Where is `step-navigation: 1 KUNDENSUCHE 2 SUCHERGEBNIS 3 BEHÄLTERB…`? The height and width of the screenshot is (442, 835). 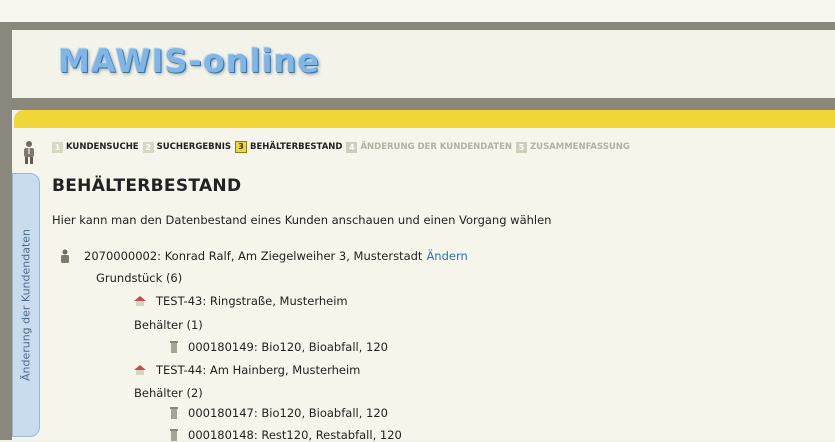
step-navigation: 1 KUNDENSUCHE 2 SUCHERGEBNIS 3 BEHÄLTERB… is located at coordinates (341, 147).